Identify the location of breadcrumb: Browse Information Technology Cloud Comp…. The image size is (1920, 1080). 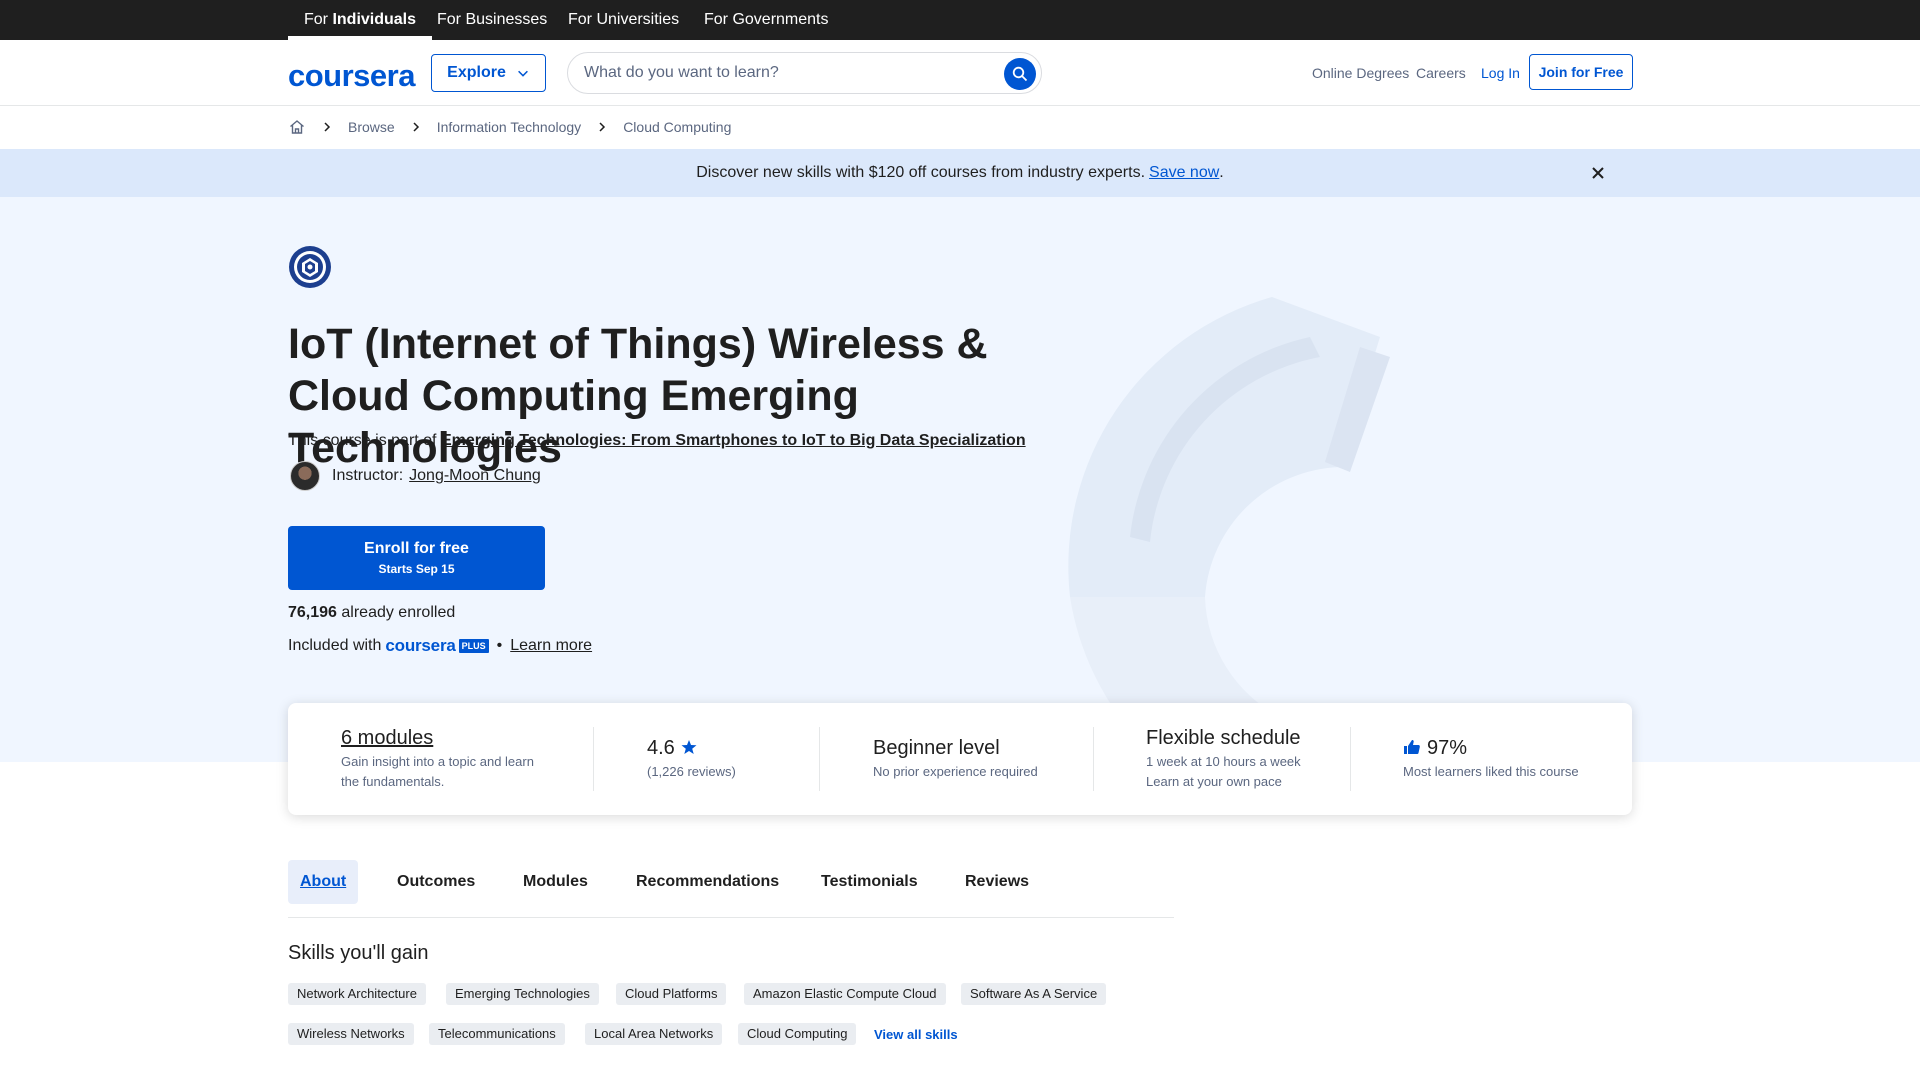
(509, 127).